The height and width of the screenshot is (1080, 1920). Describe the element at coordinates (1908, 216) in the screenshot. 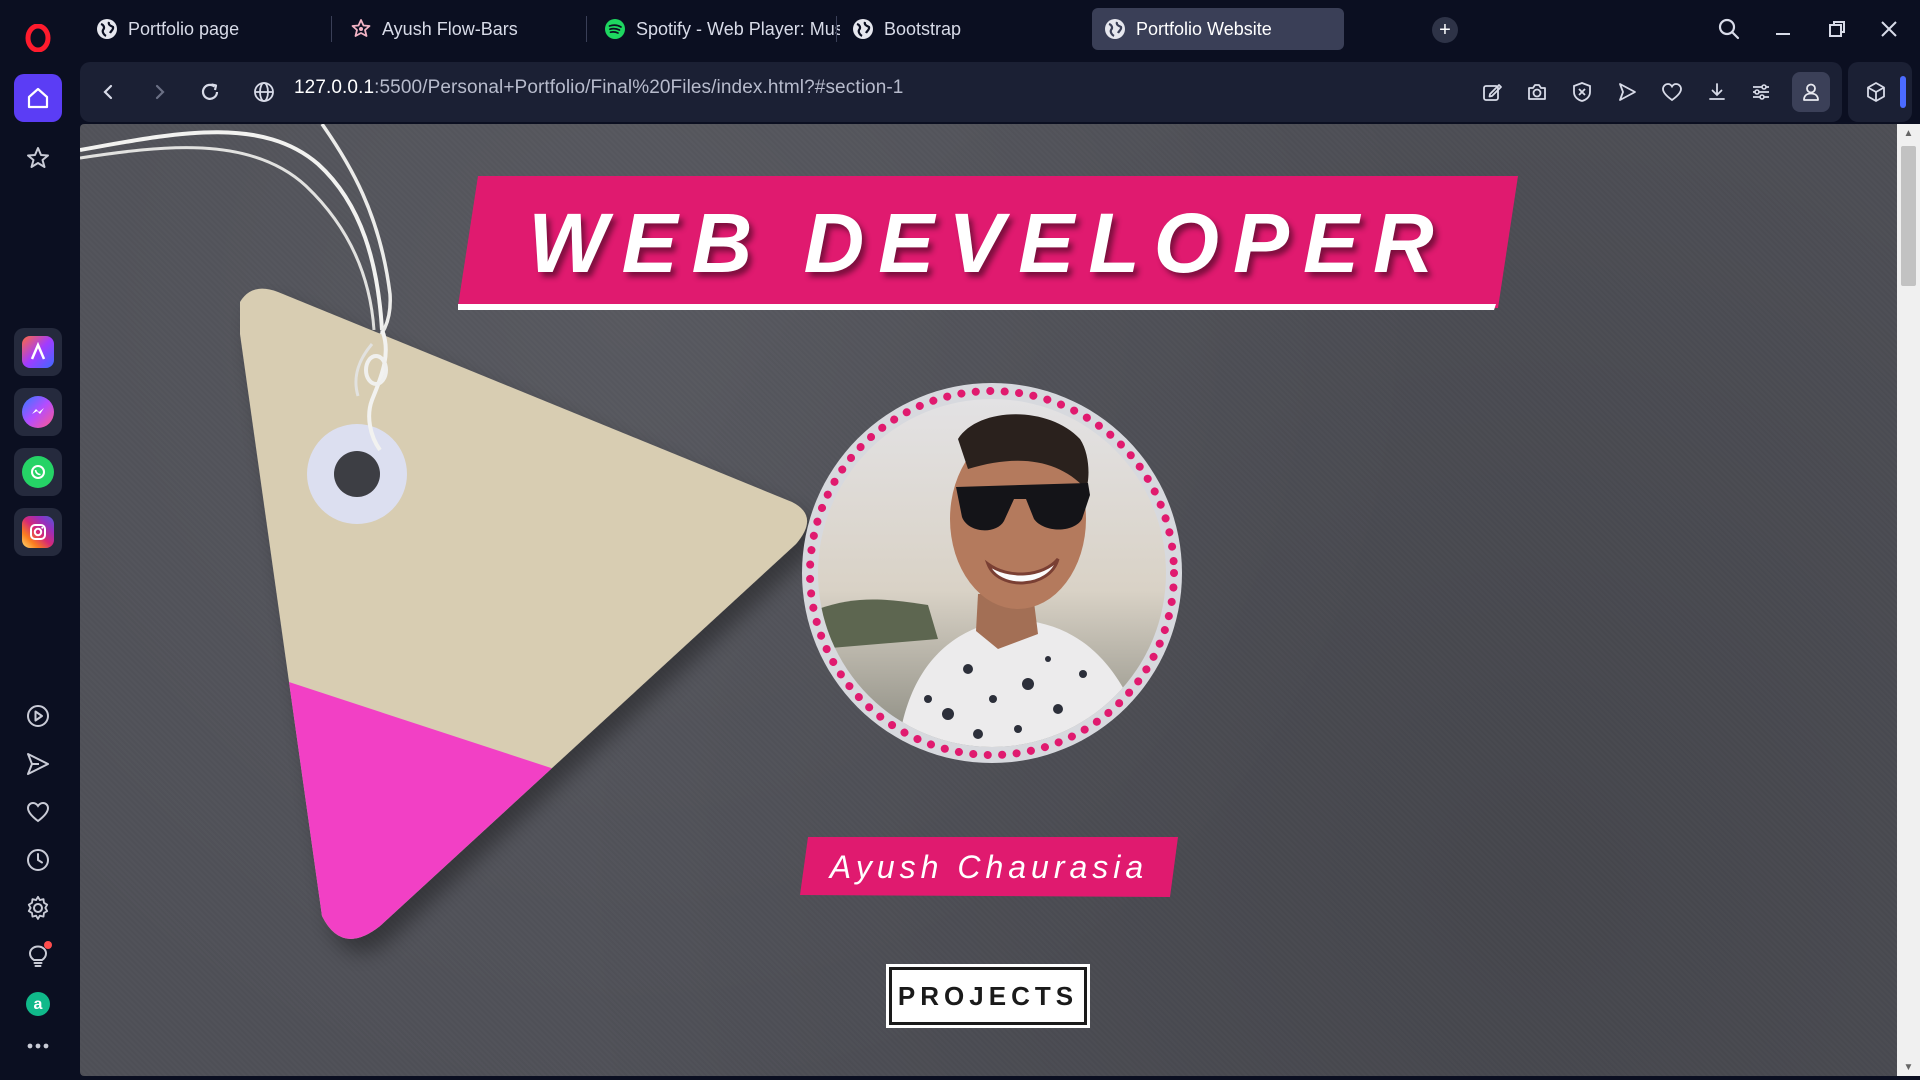

I see `scroll-thumb` at that location.